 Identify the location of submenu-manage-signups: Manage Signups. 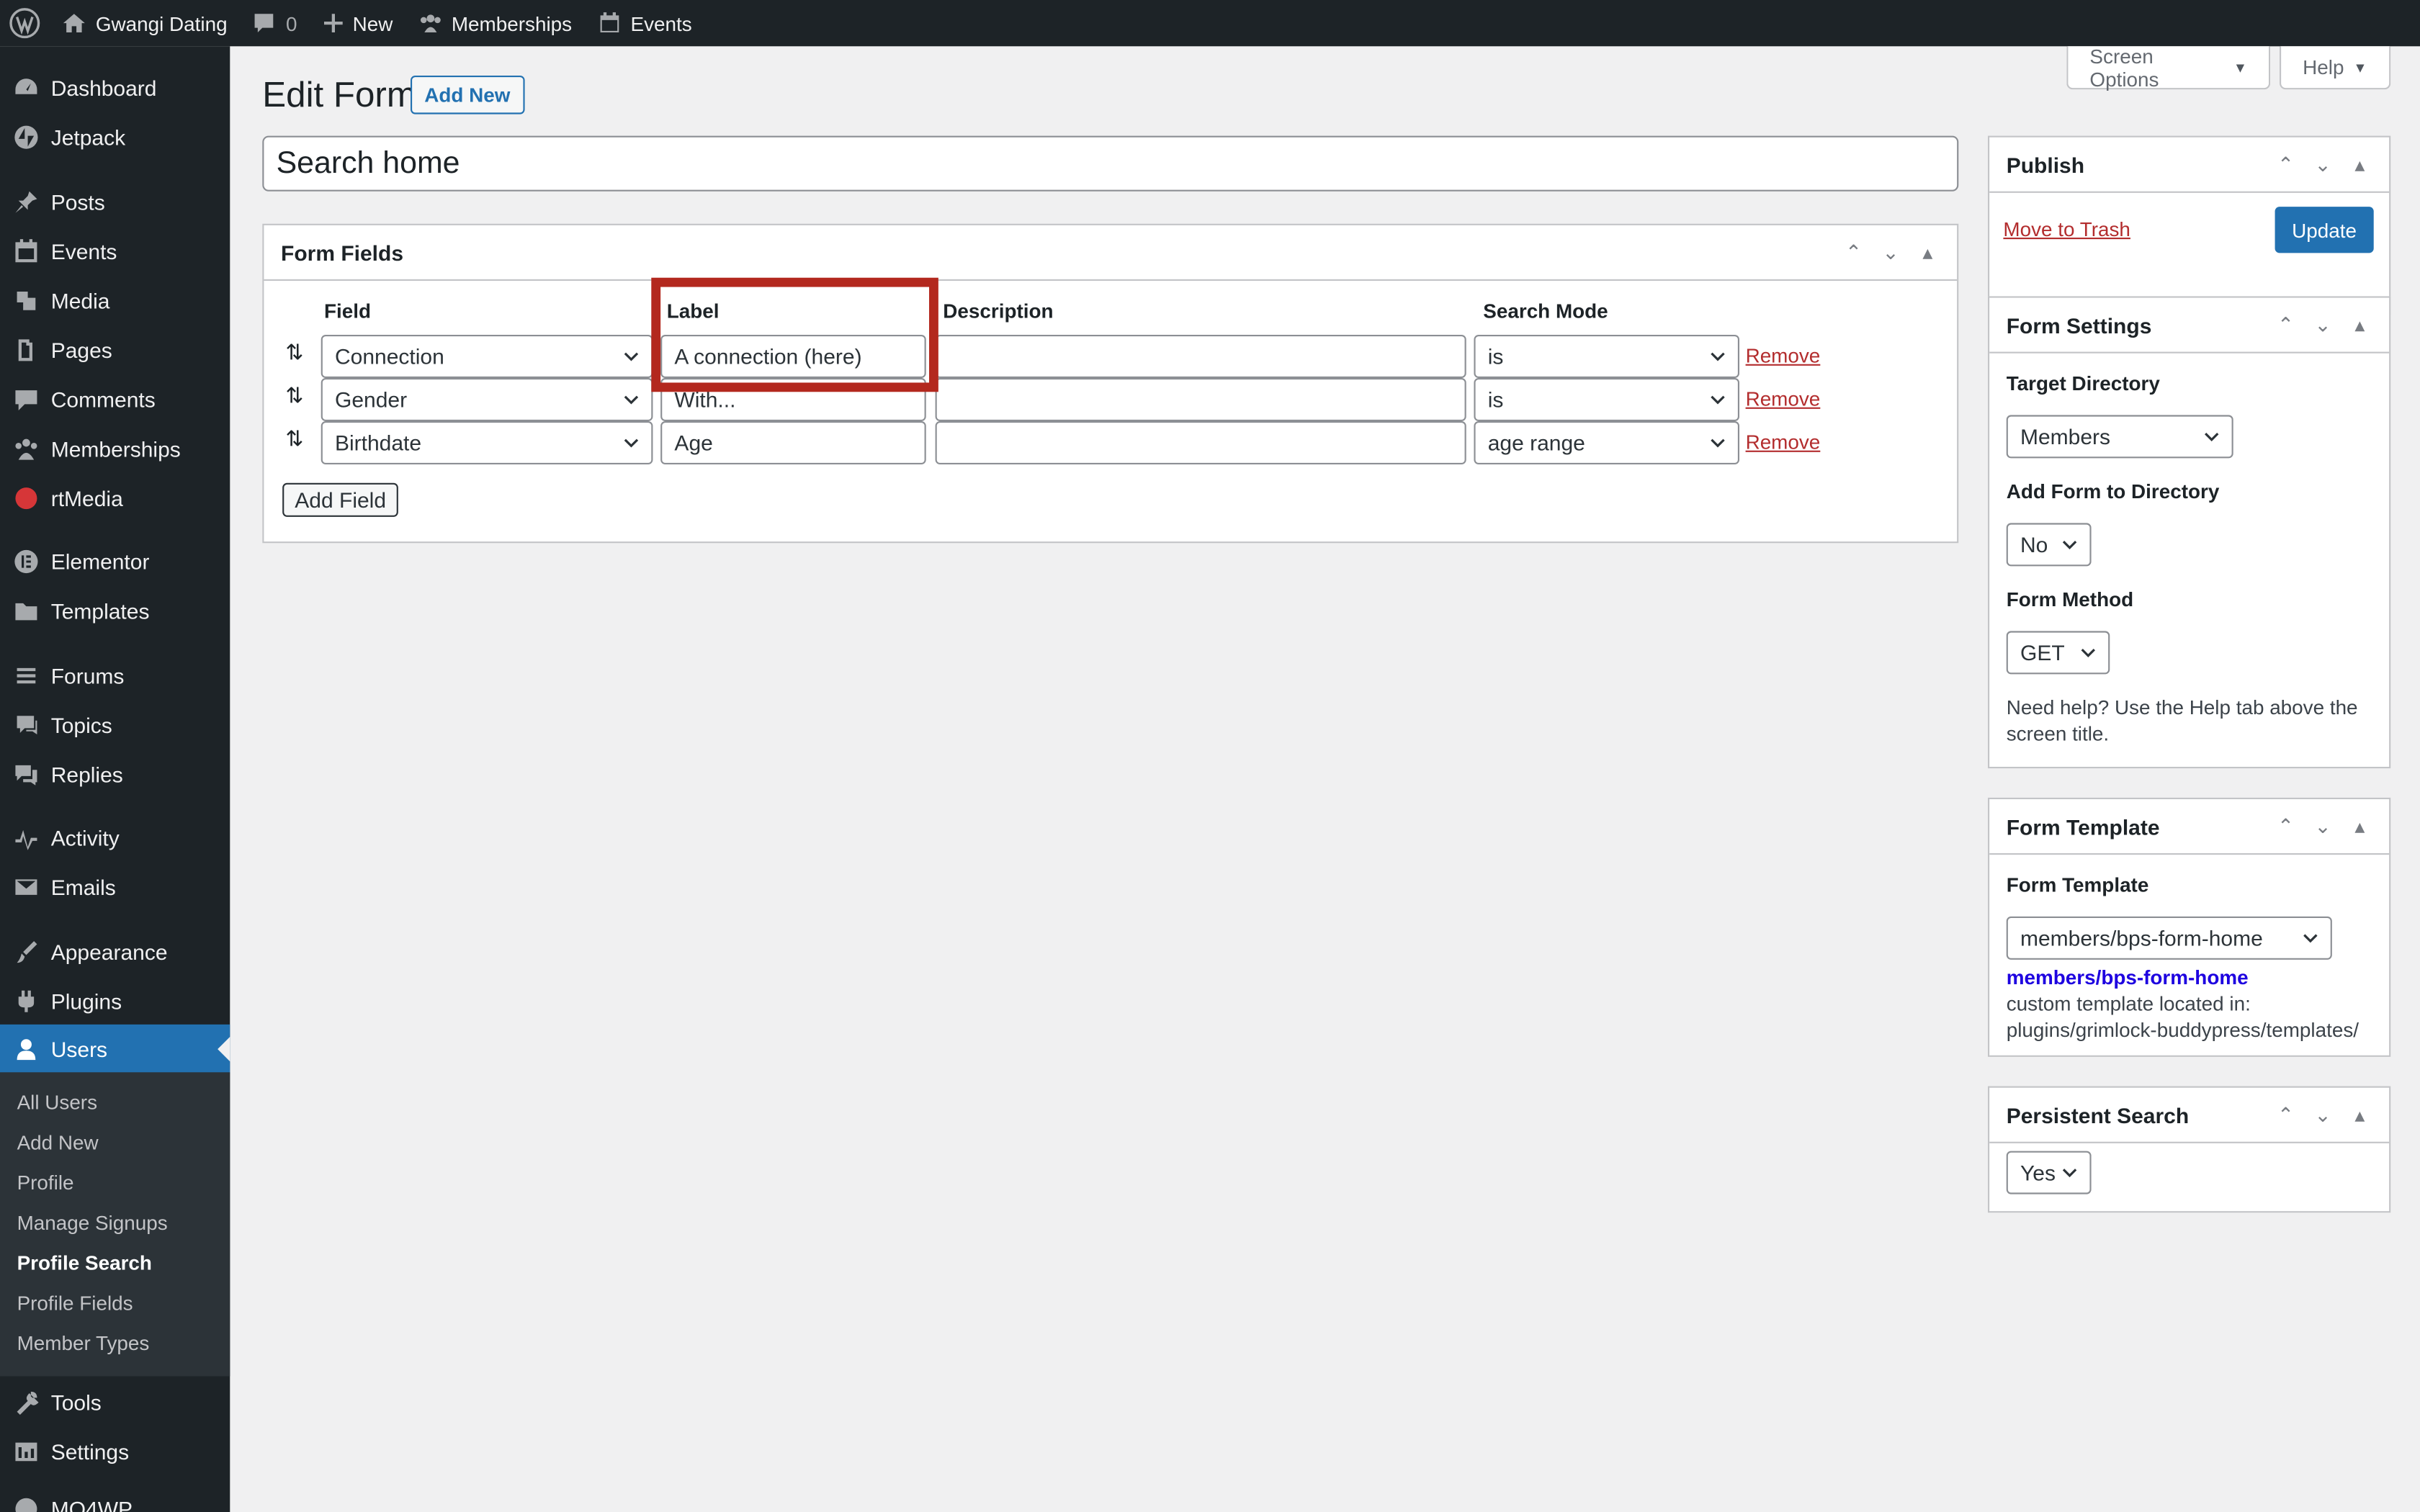
(92, 1223).